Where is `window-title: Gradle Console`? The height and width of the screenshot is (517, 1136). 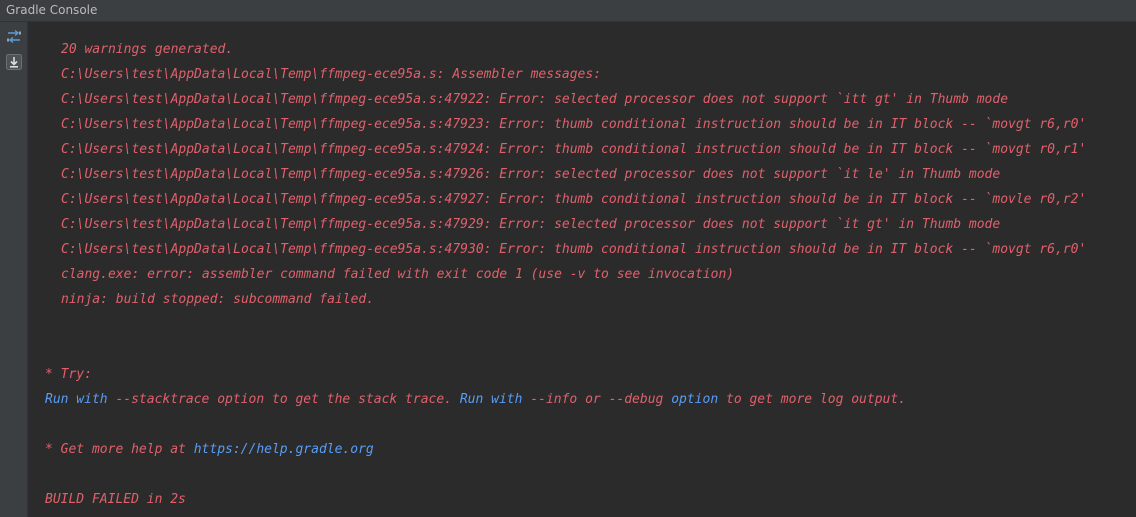 window-title: Gradle Console is located at coordinates (52, 10).